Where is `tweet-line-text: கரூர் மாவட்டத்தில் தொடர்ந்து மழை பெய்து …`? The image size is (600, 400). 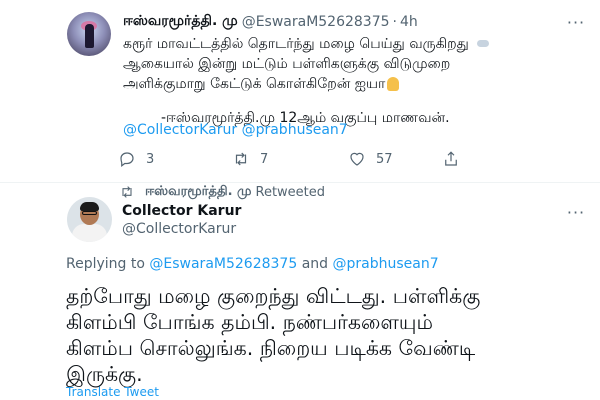 tweet-line-text: கரூர் மாவட்டத்தில் தொடர்ந்து மழை பெய்து … is located at coordinates (296, 44).